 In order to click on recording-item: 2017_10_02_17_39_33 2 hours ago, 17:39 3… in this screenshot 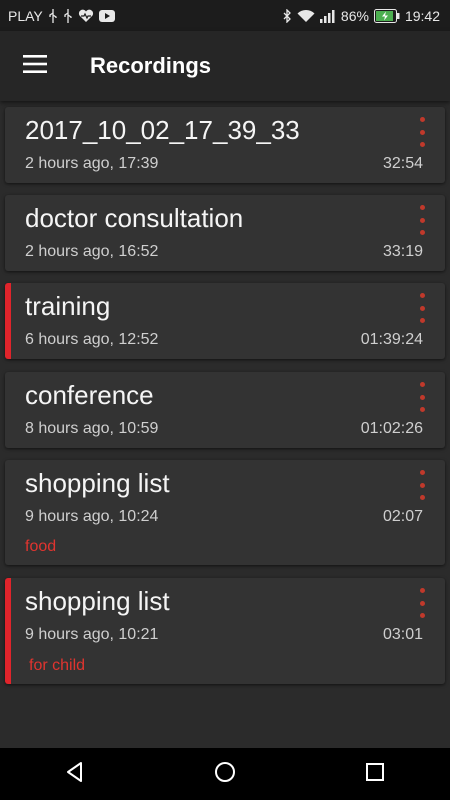, I will do `click(225, 145)`.